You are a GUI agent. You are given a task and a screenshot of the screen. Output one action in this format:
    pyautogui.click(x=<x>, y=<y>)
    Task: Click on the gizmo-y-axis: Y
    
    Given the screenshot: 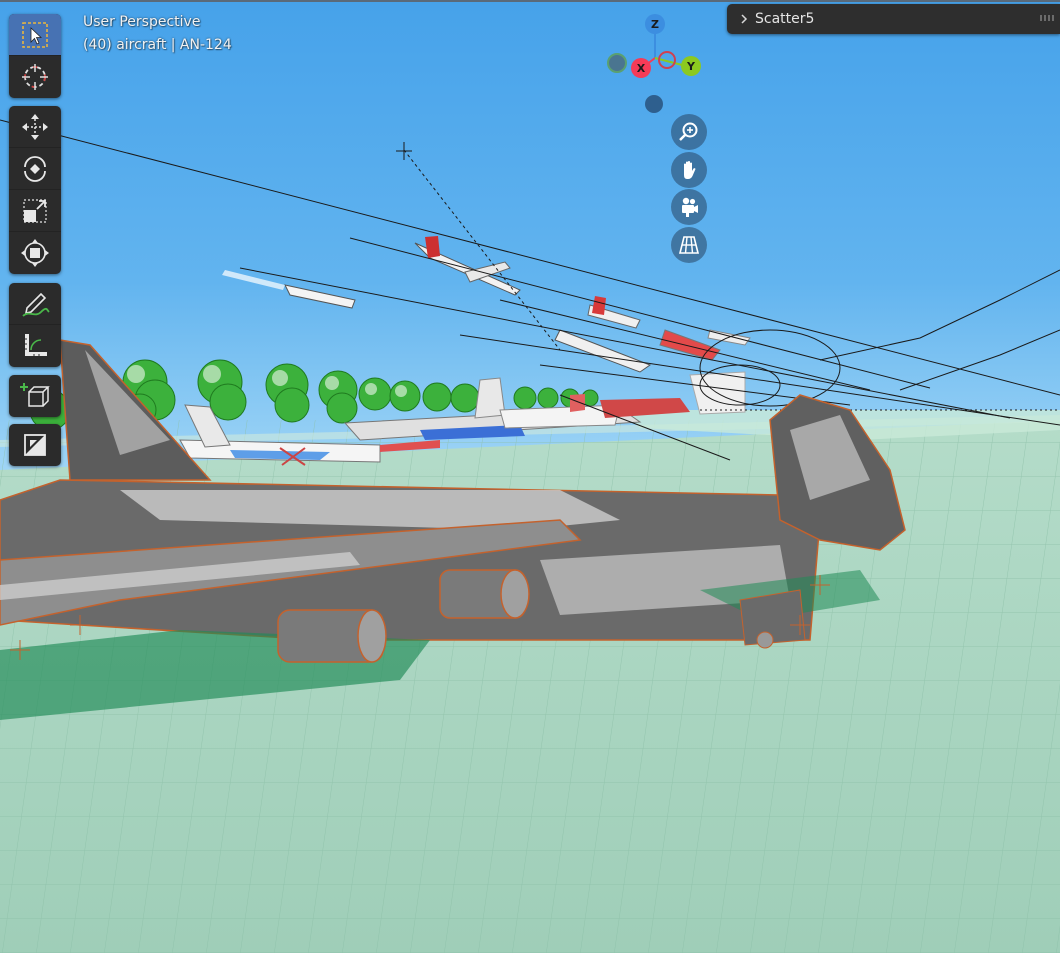 What is the action you would take?
    pyautogui.click(x=691, y=66)
    